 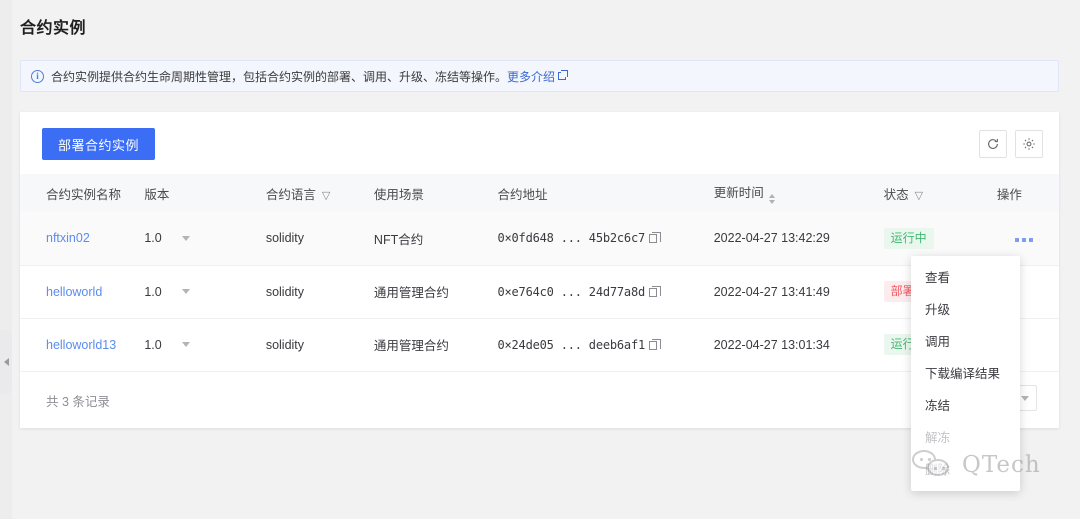 What do you see at coordinates (930, 193) in the screenshot?
I see `col-header-status: 状态 ▽` at bounding box center [930, 193].